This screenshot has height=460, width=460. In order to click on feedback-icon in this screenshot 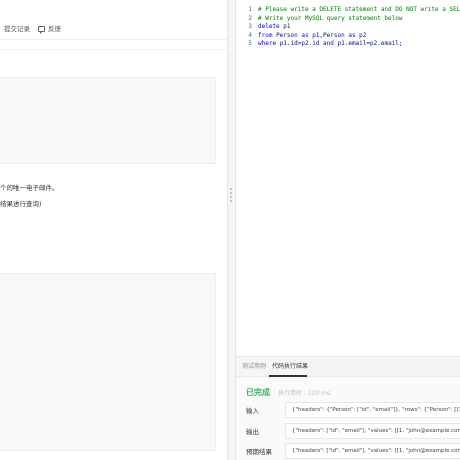, I will do `click(41, 30)`.